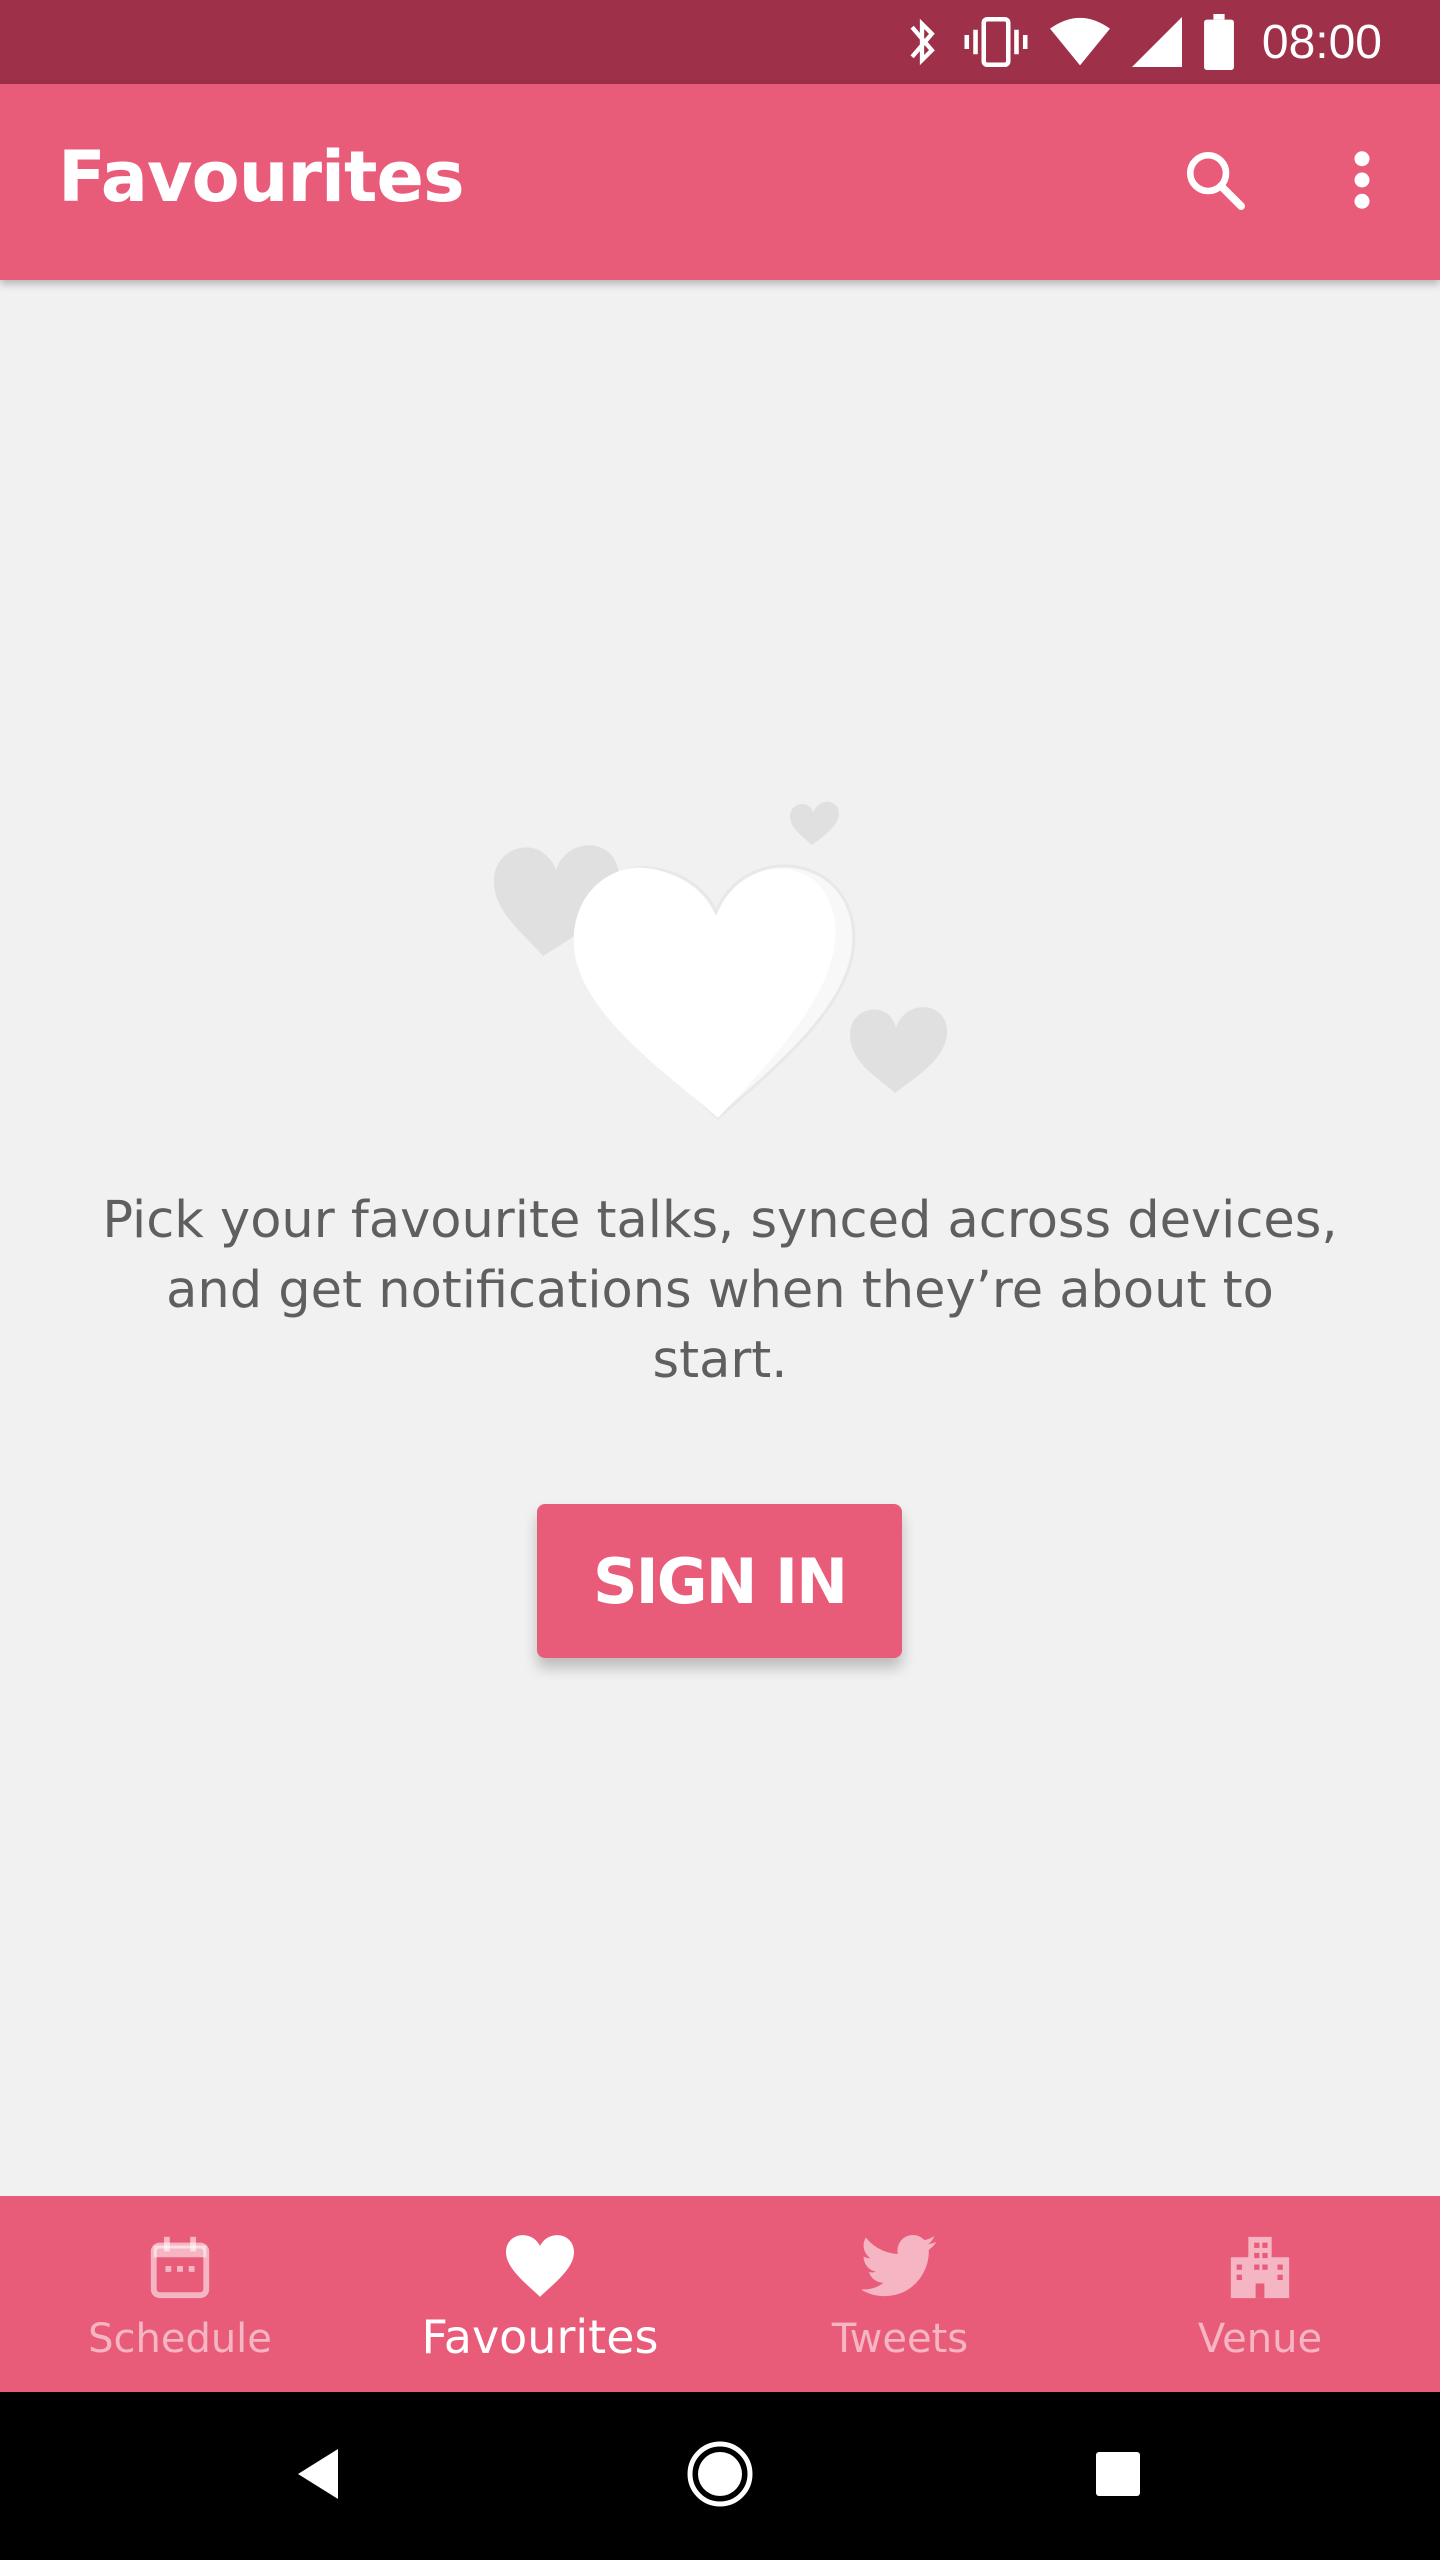 The height and width of the screenshot is (2560, 1440). What do you see at coordinates (1156, 42) in the screenshot?
I see `cell-signal-icon` at bounding box center [1156, 42].